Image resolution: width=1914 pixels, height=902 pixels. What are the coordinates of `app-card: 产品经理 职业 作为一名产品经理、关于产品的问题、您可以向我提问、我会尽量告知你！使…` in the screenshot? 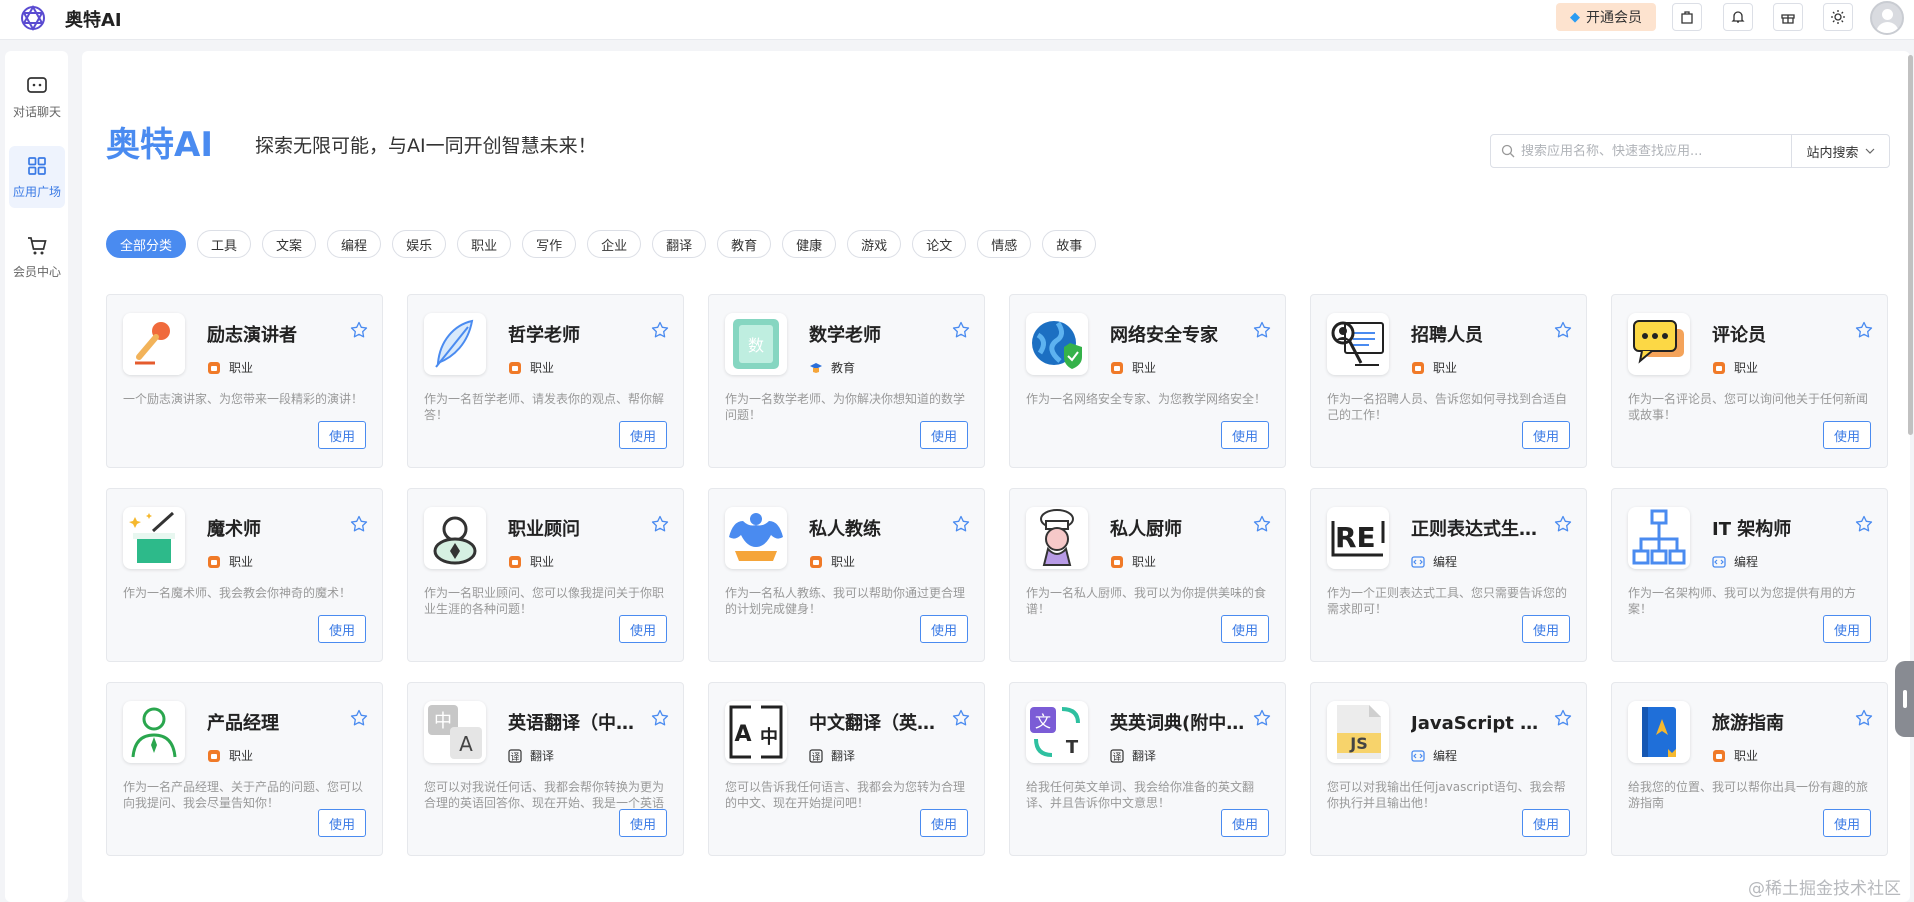 It's located at (244, 769).